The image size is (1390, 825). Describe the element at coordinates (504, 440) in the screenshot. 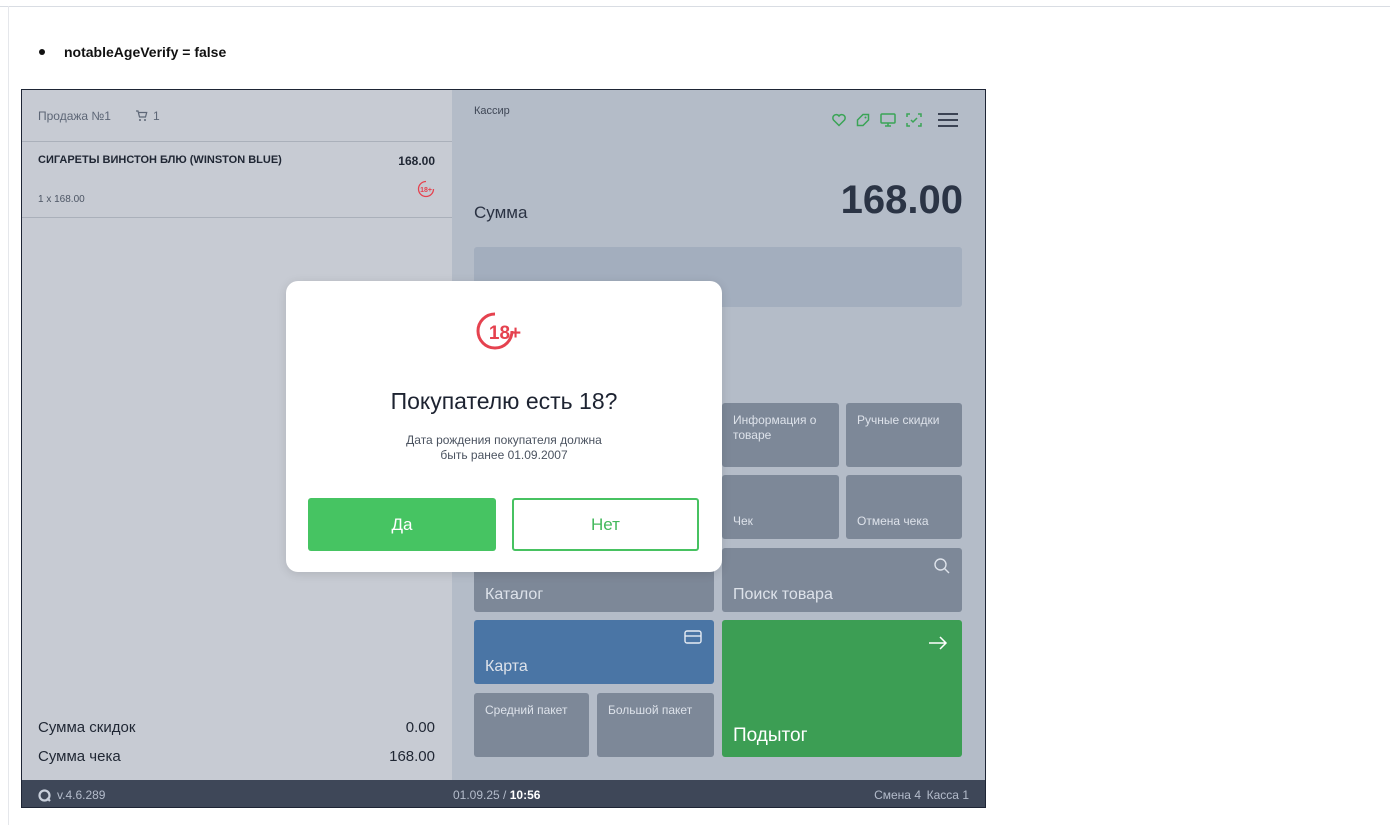

I see `dialog-description-line1: Дата рождения покупателя должна` at that location.